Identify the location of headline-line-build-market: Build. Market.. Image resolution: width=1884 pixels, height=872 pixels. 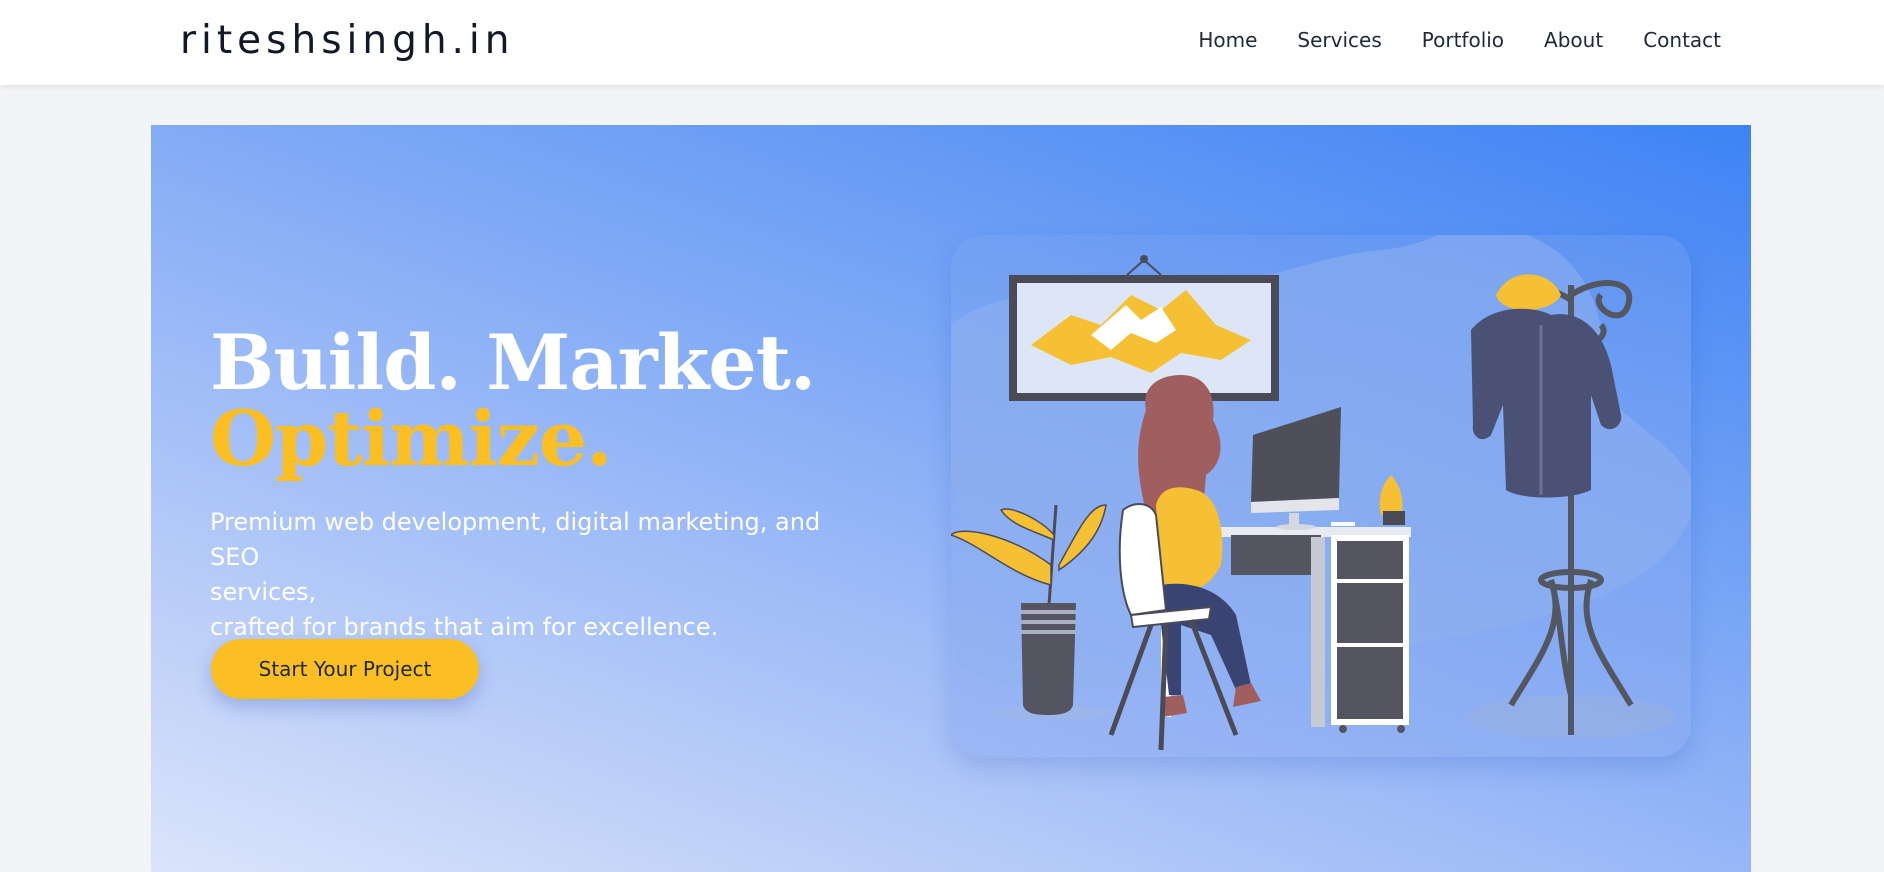
(513, 362).